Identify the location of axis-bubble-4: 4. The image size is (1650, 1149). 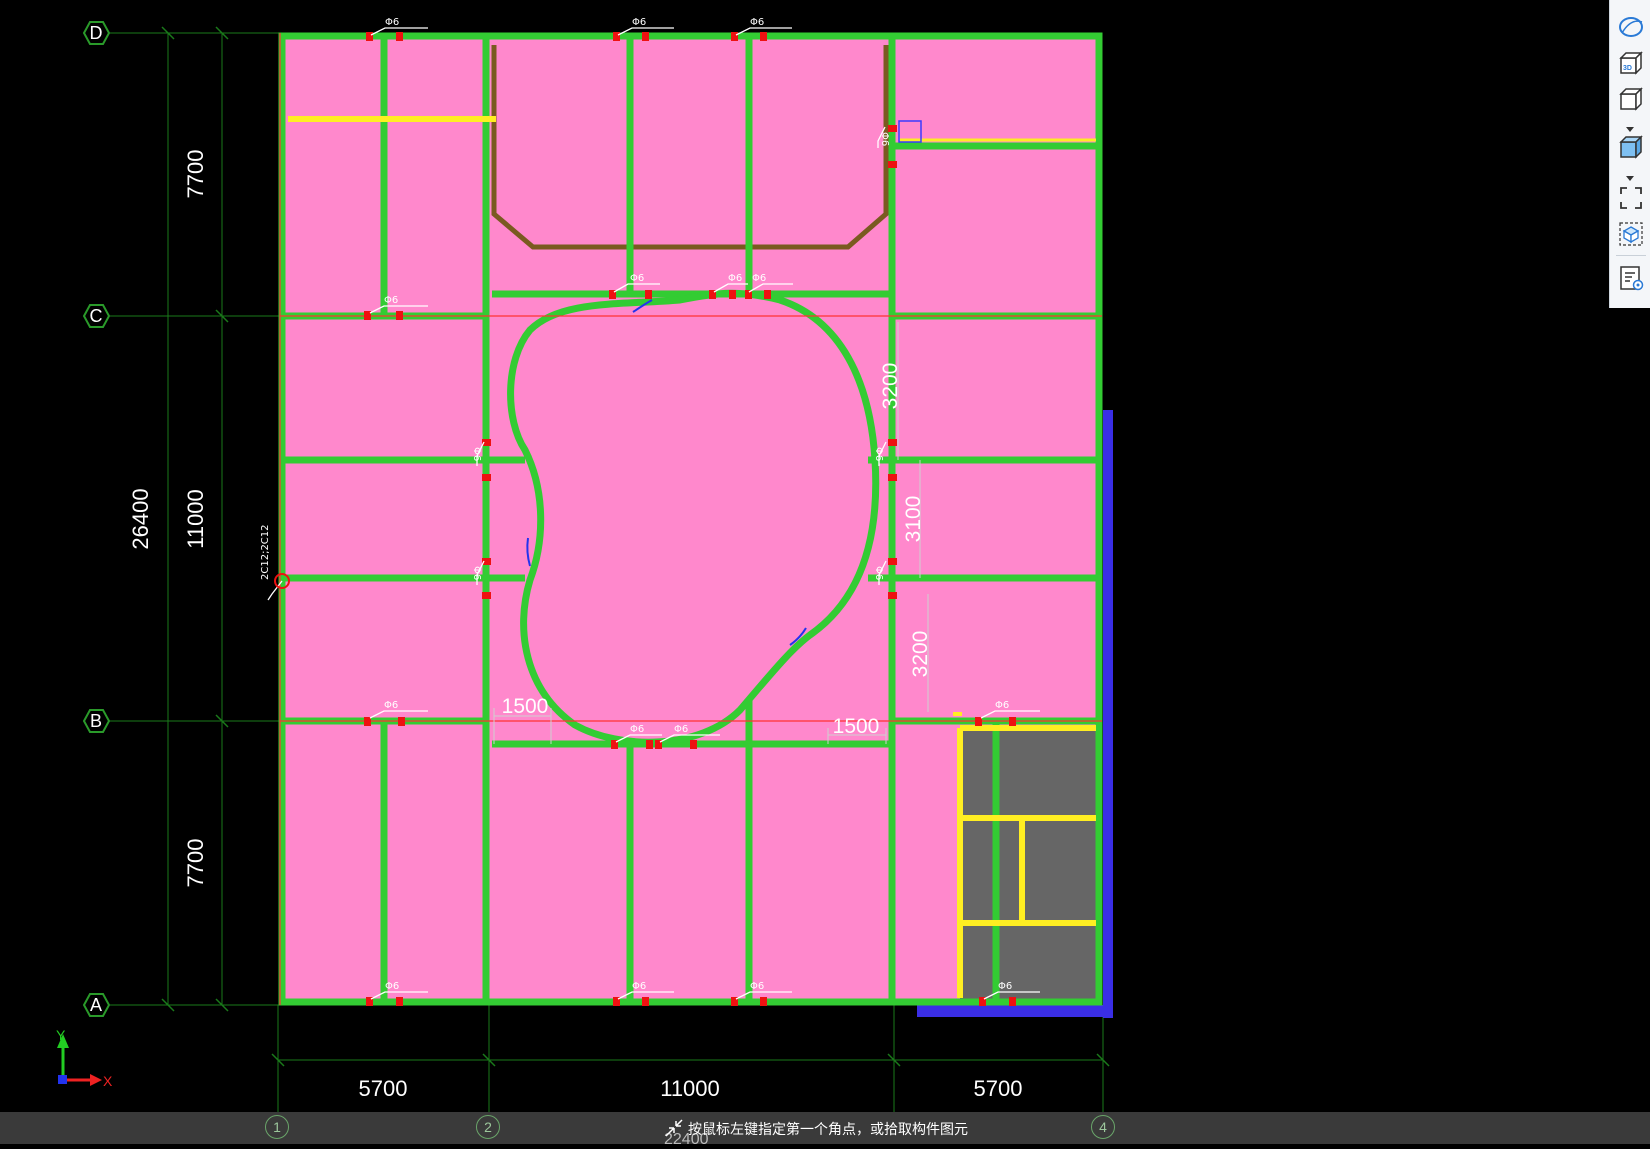
(1103, 1127).